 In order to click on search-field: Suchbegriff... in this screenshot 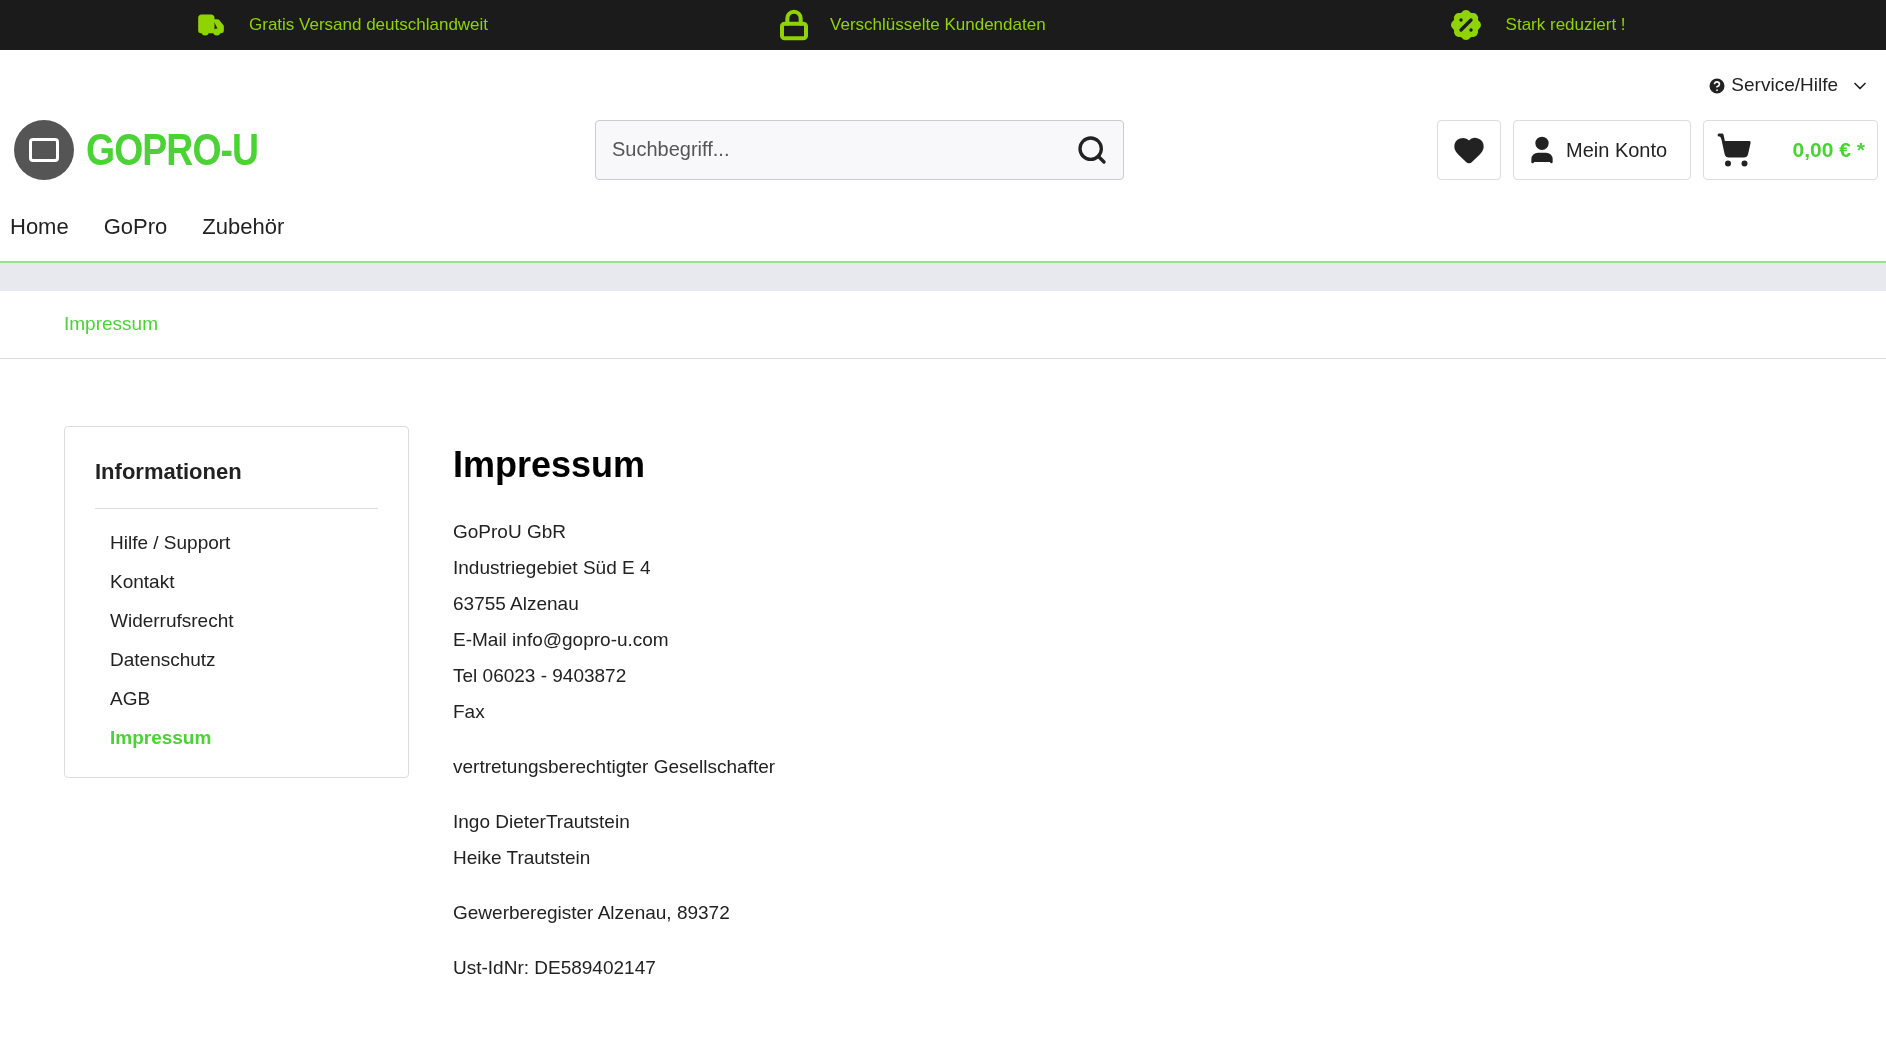, I will do `click(859, 149)`.